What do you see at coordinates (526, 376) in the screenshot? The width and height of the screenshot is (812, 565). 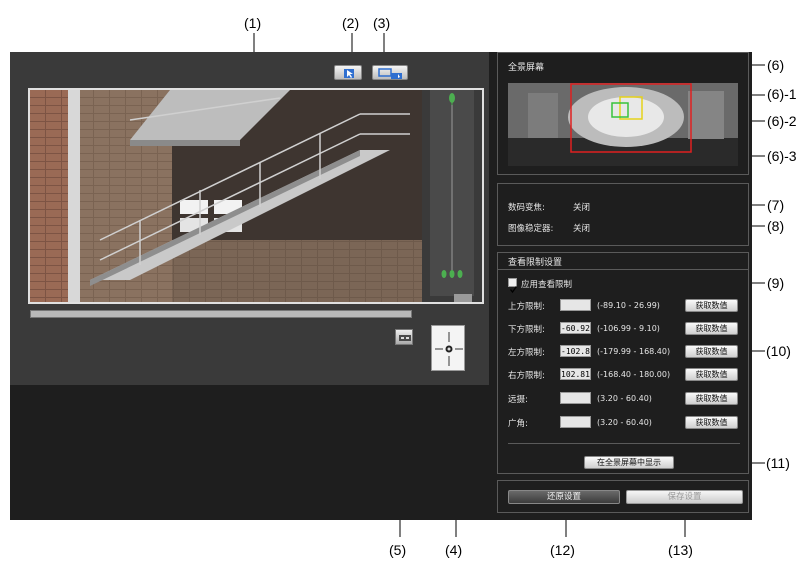 I see `row-label: 右方限制:` at bounding box center [526, 376].